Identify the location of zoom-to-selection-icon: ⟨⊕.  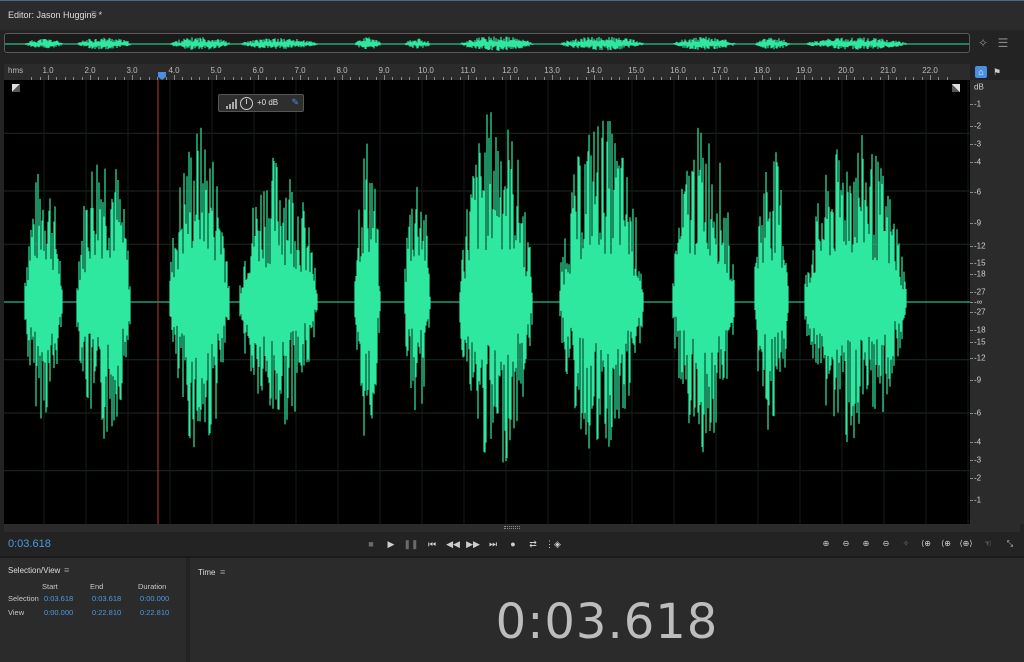
(926, 544).